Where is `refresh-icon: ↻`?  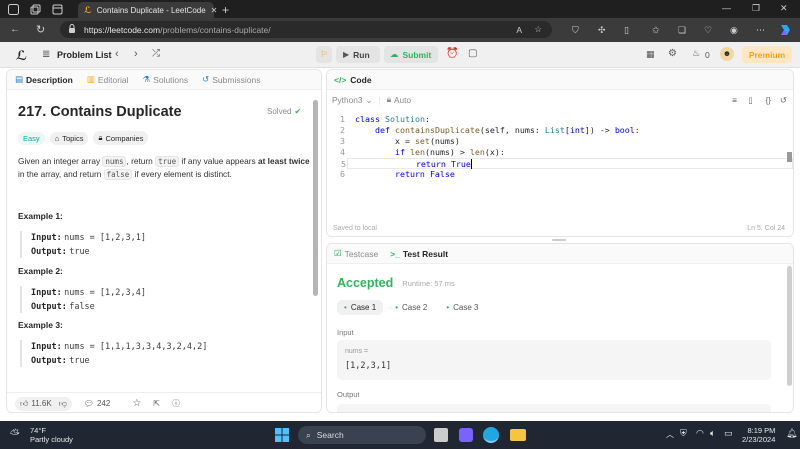
refresh-icon: ↻ is located at coordinates (40, 29).